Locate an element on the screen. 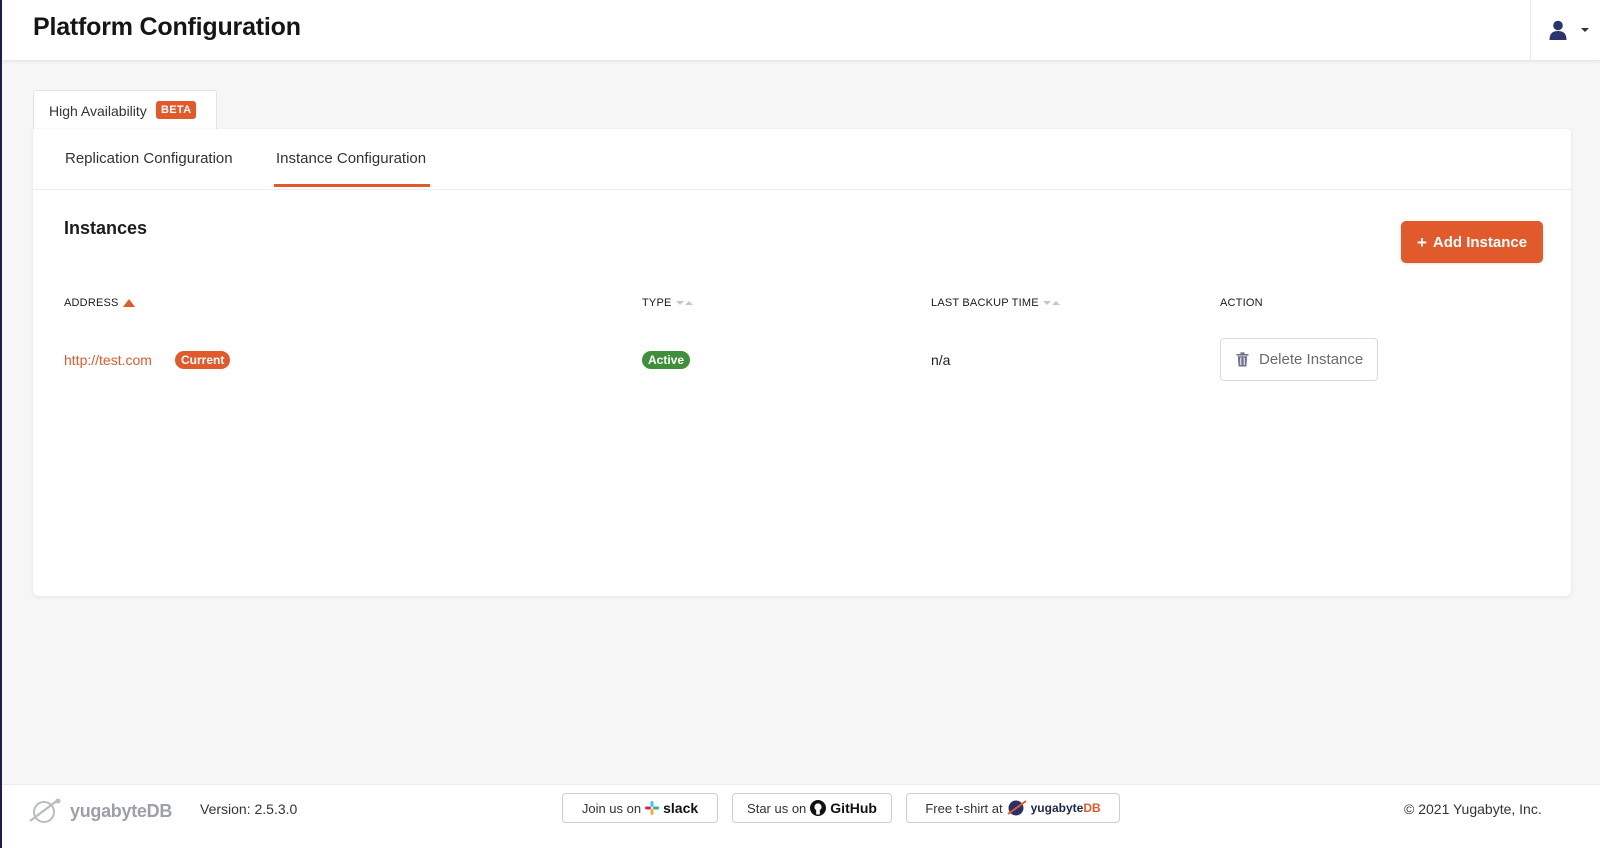 The height and width of the screenshot is (848, 1600). add-instance-button: + Add Instance is located at coordinates (1472, 242).